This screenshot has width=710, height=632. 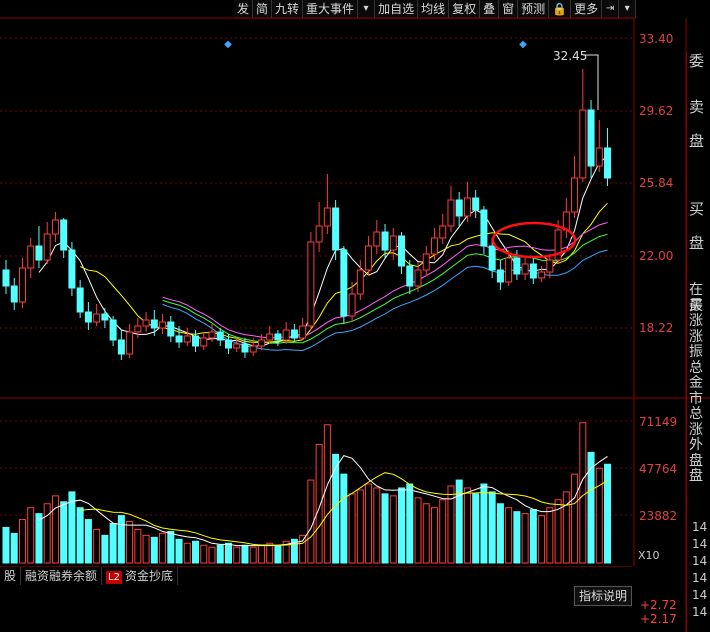 What do you see at coordinates (658, 619) in the screenshot?
I see `pct-value: +2.17` at bounding box center [658, 619].